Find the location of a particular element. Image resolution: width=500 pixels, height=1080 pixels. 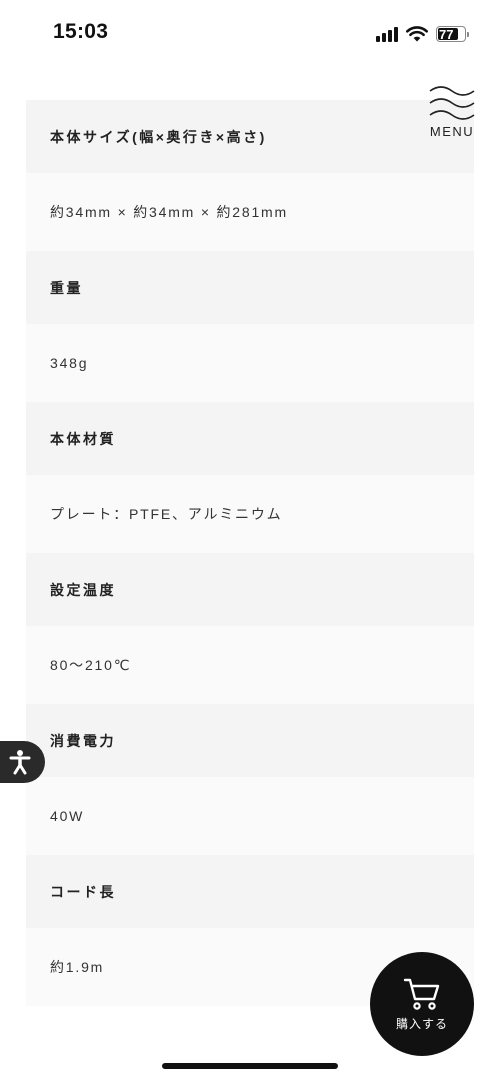

home-indicator is located at coordinates (250, 1066).